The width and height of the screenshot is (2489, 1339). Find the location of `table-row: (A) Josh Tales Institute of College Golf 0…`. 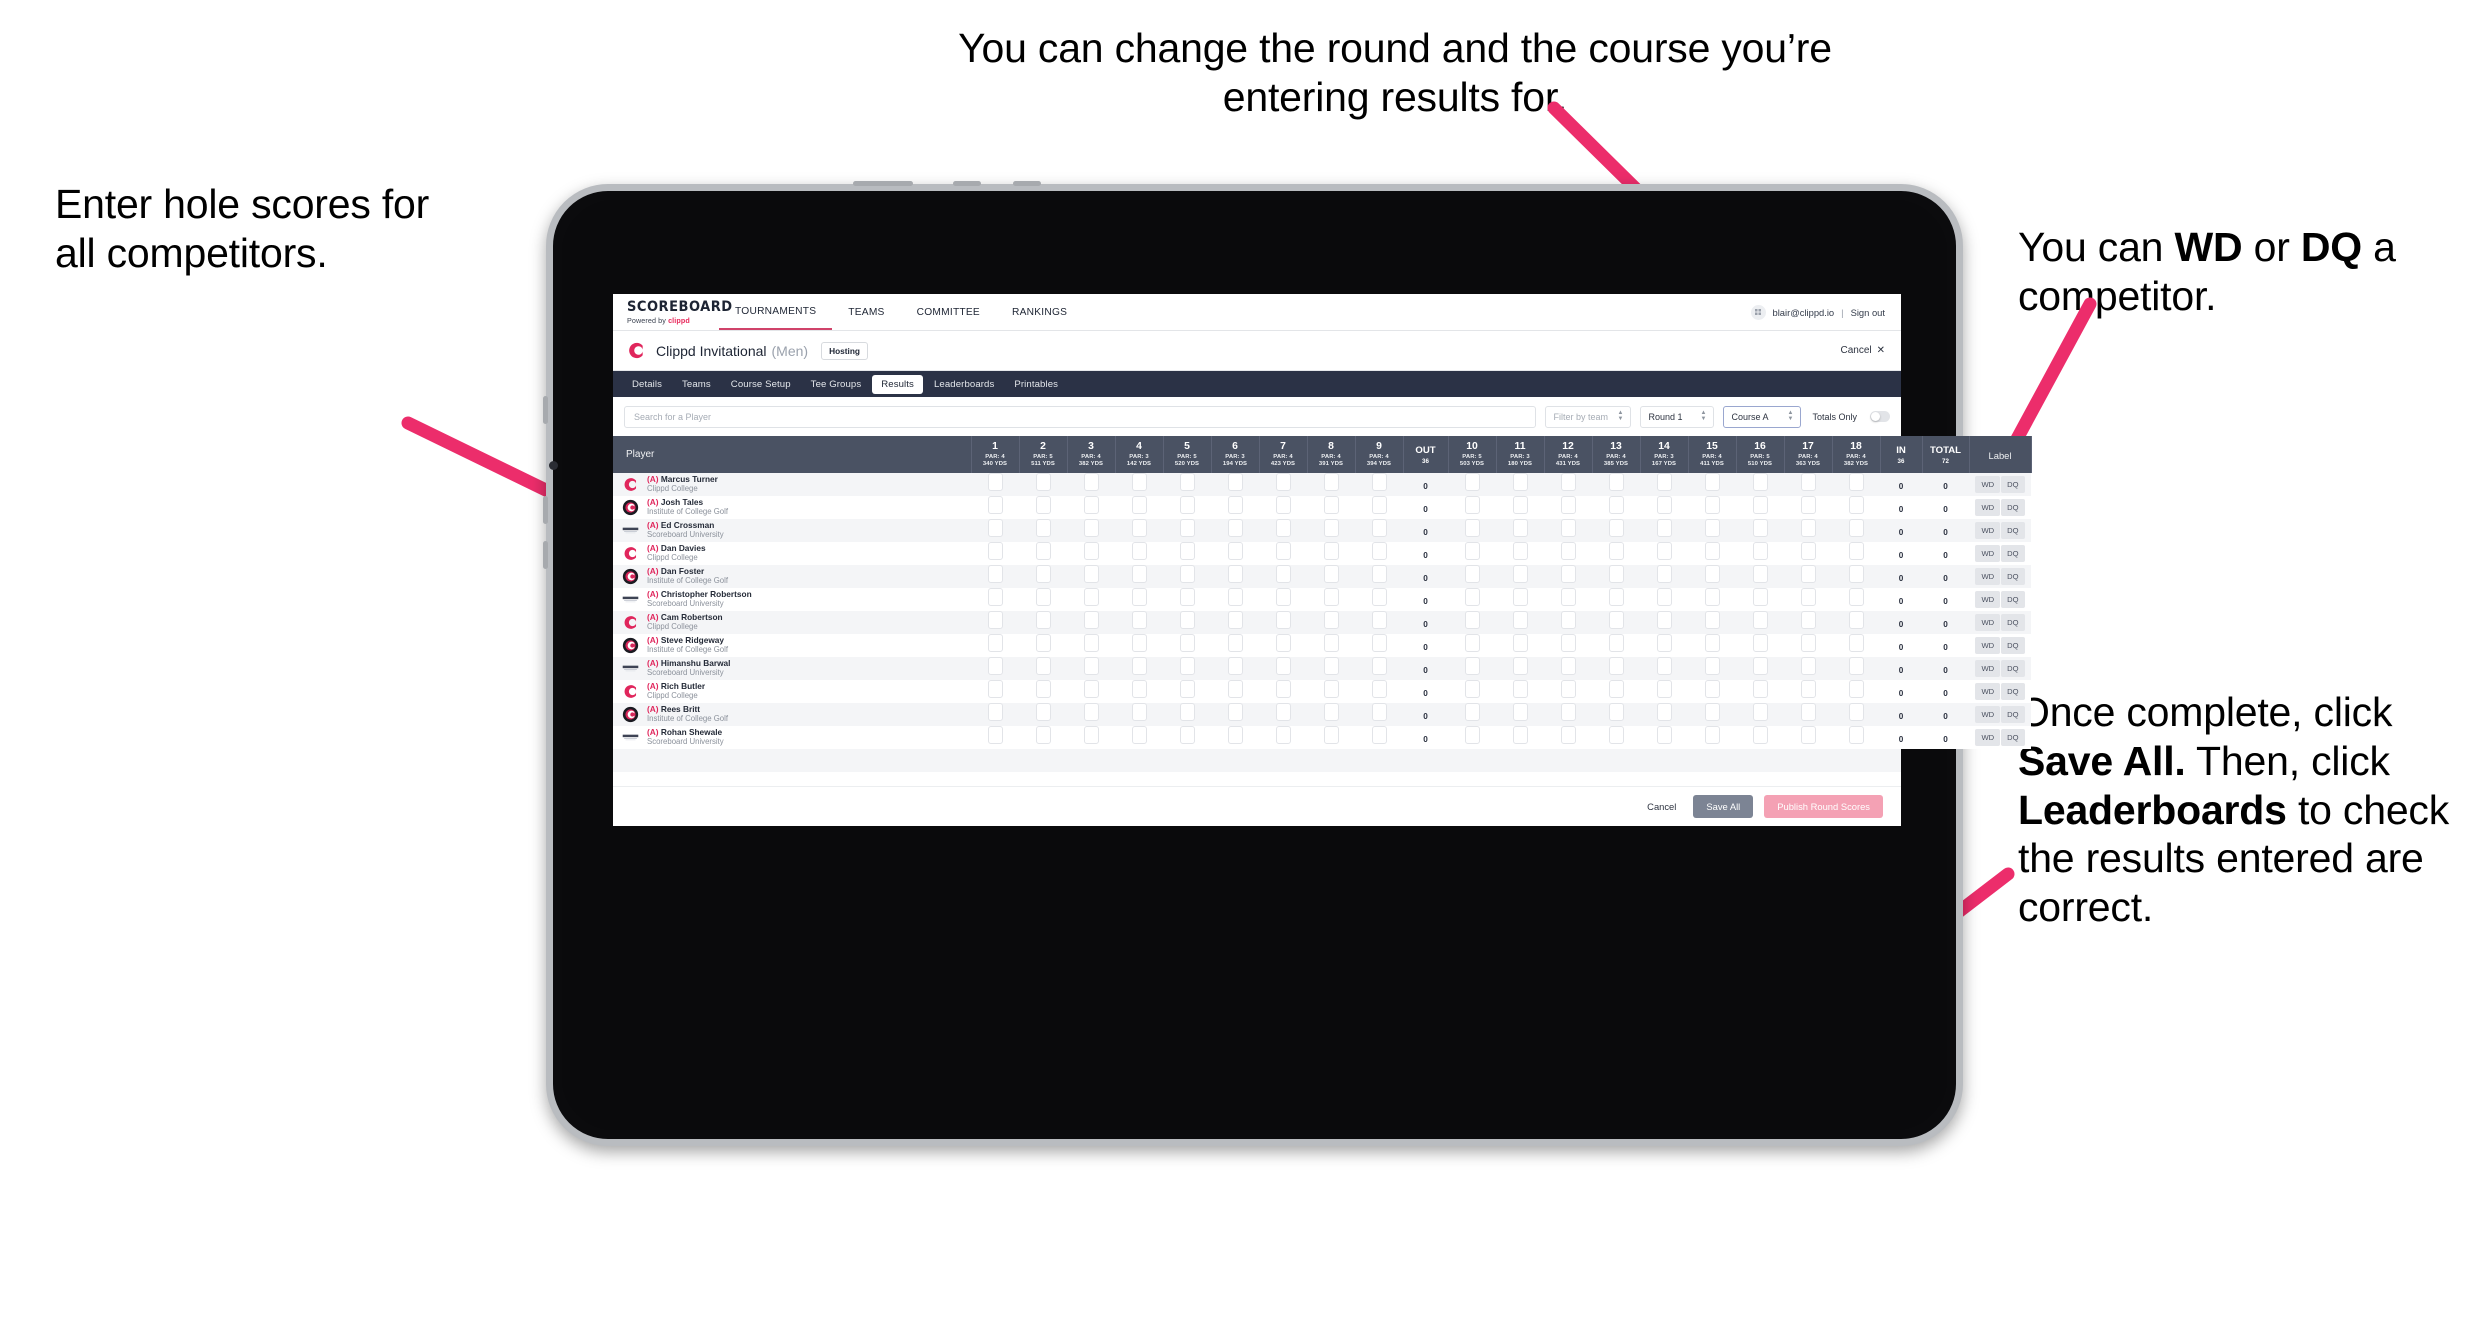

table-row: (A) Josh Tales Institute of College Golf 0… is located at coordinates (1322, 507).